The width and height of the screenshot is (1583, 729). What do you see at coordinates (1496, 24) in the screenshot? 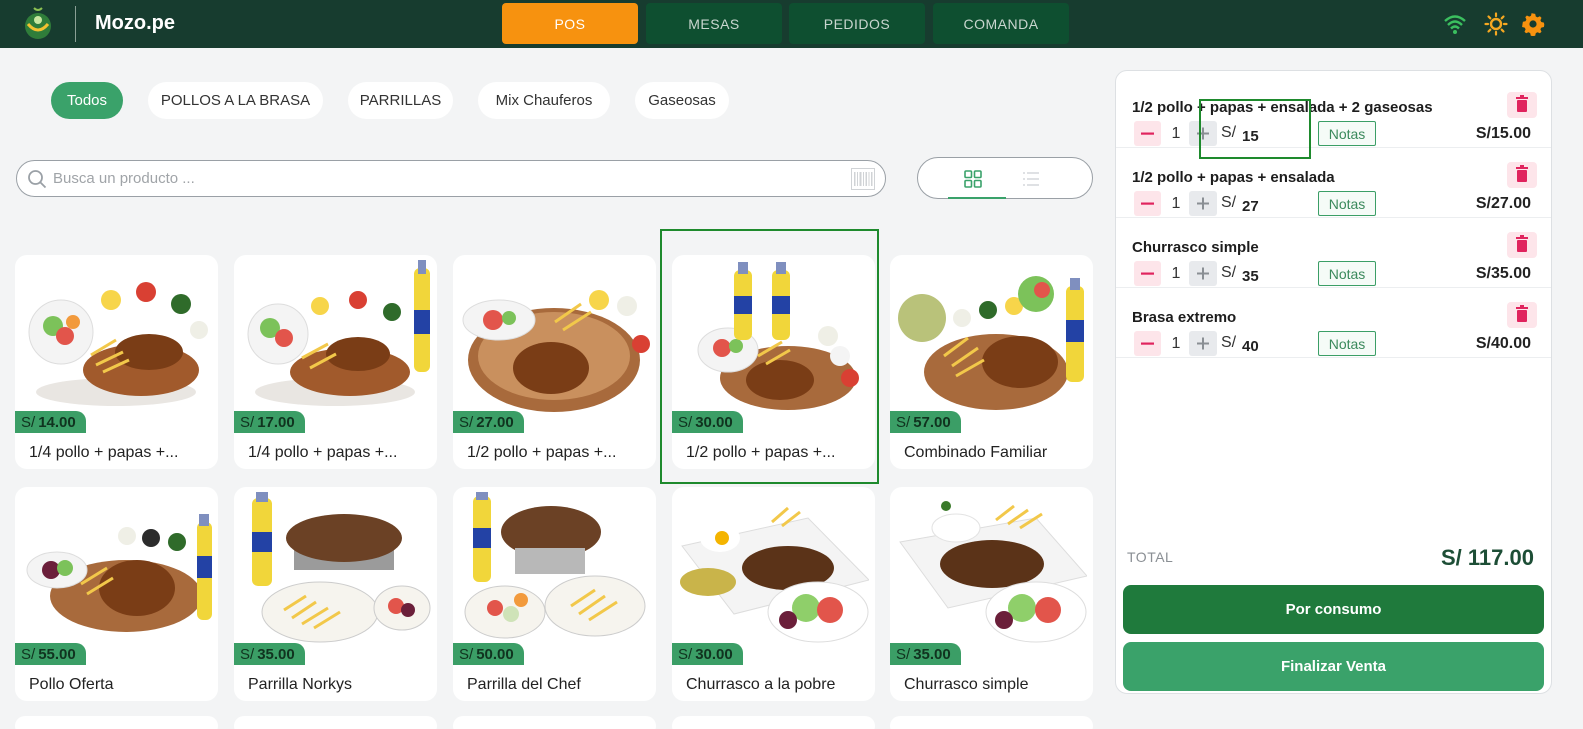
I see `sun-icon` at bounding box center [1496, 24].